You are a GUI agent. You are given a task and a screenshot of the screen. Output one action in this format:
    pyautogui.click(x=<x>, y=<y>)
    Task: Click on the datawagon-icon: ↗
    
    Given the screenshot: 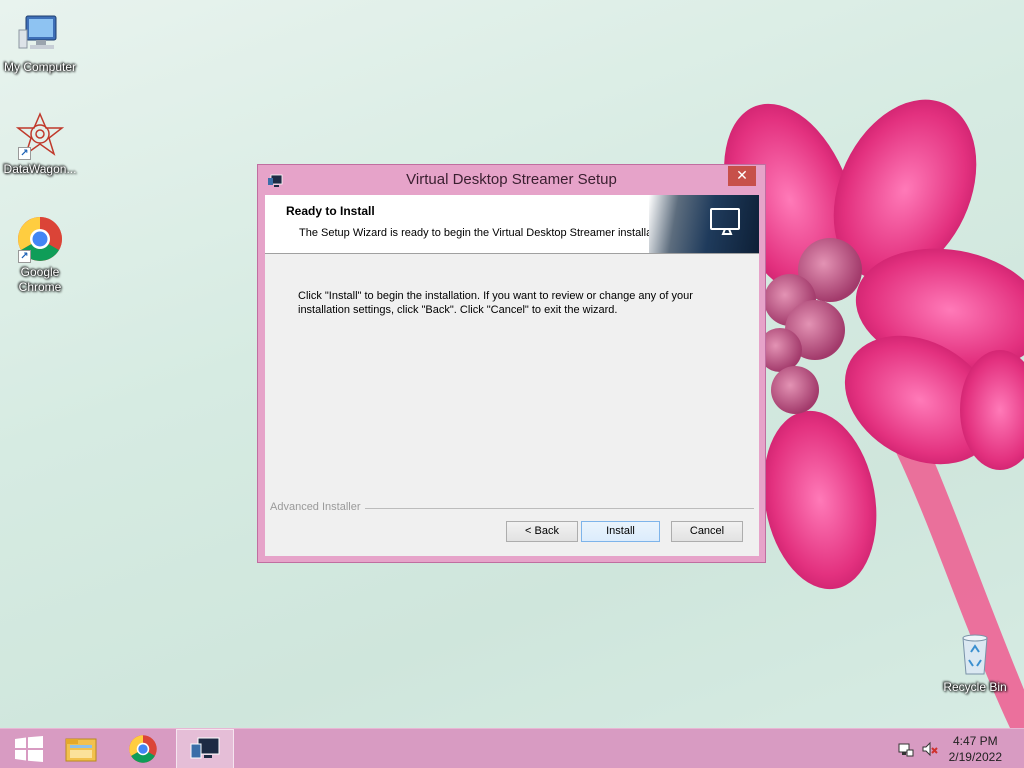 What is the action you would take?
    pyautogui.click(x=40, y=136)
    